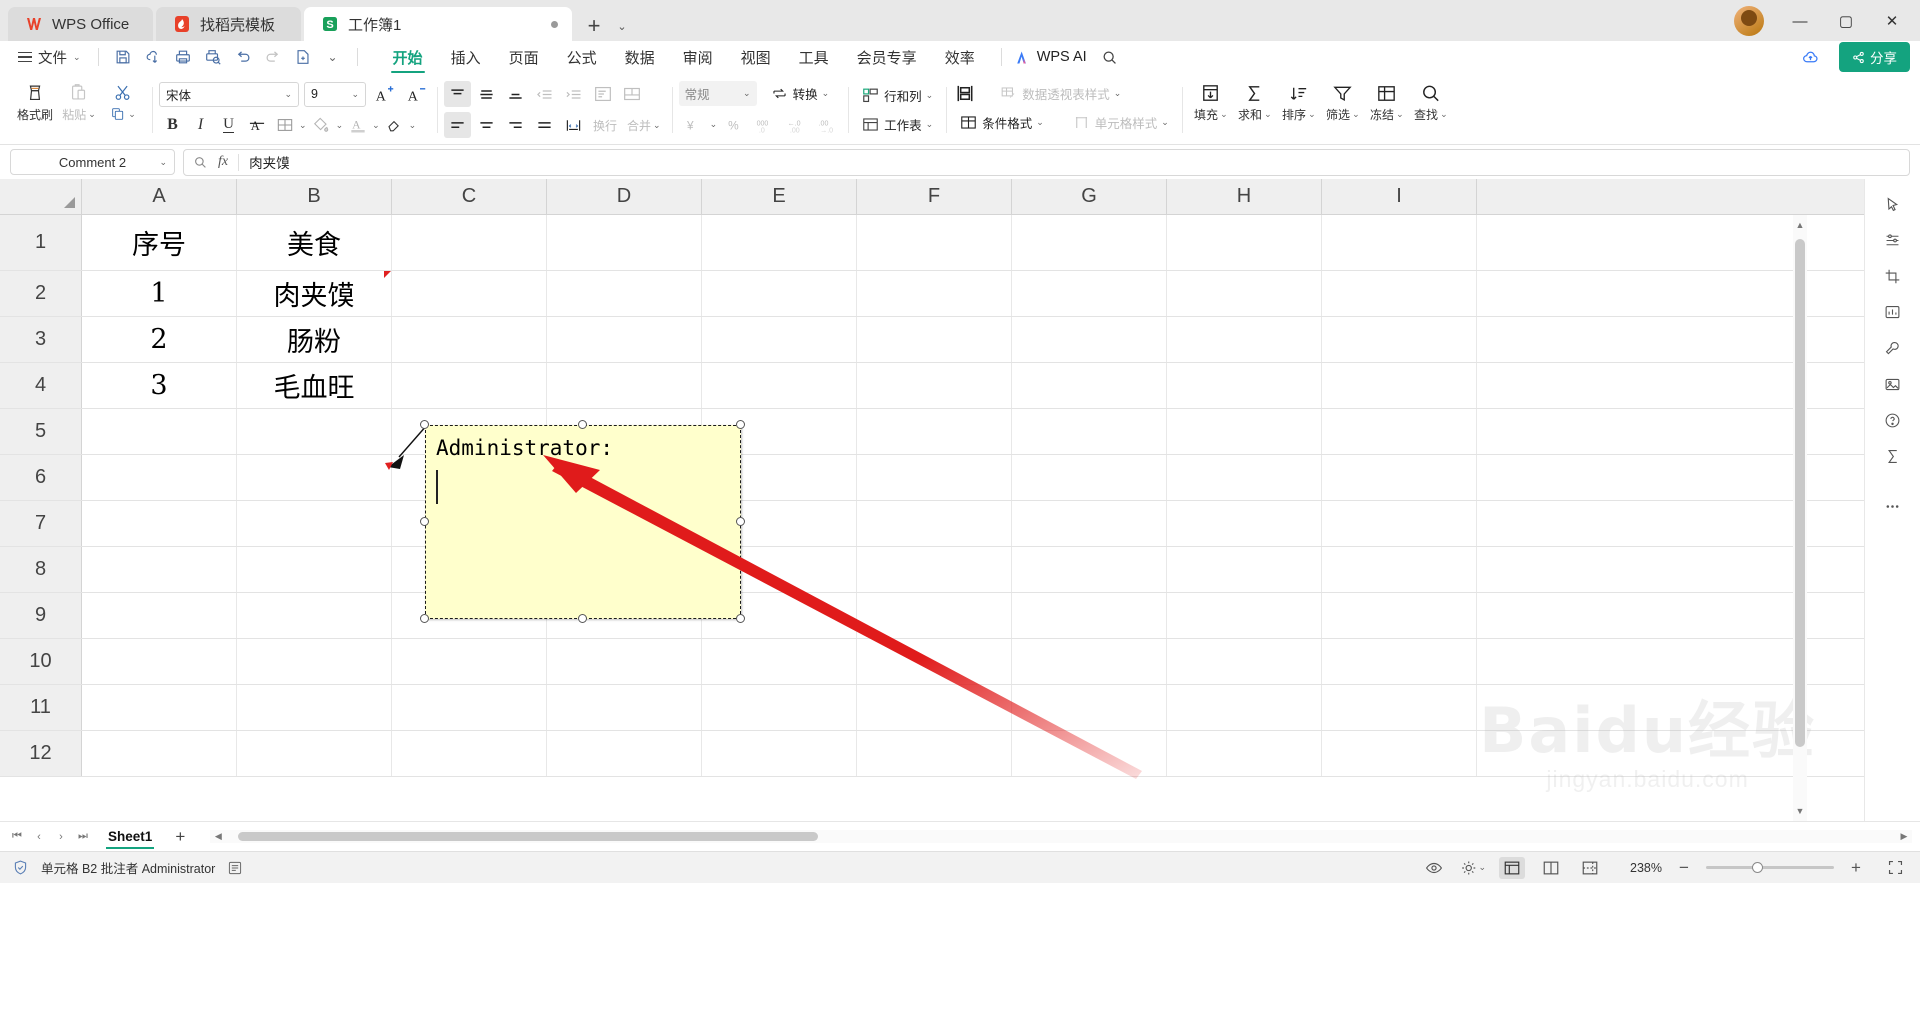  What do you see at coordinates (469, 753) in the screenshot?
I see `cell-c12` at bounding box center [469, 753].